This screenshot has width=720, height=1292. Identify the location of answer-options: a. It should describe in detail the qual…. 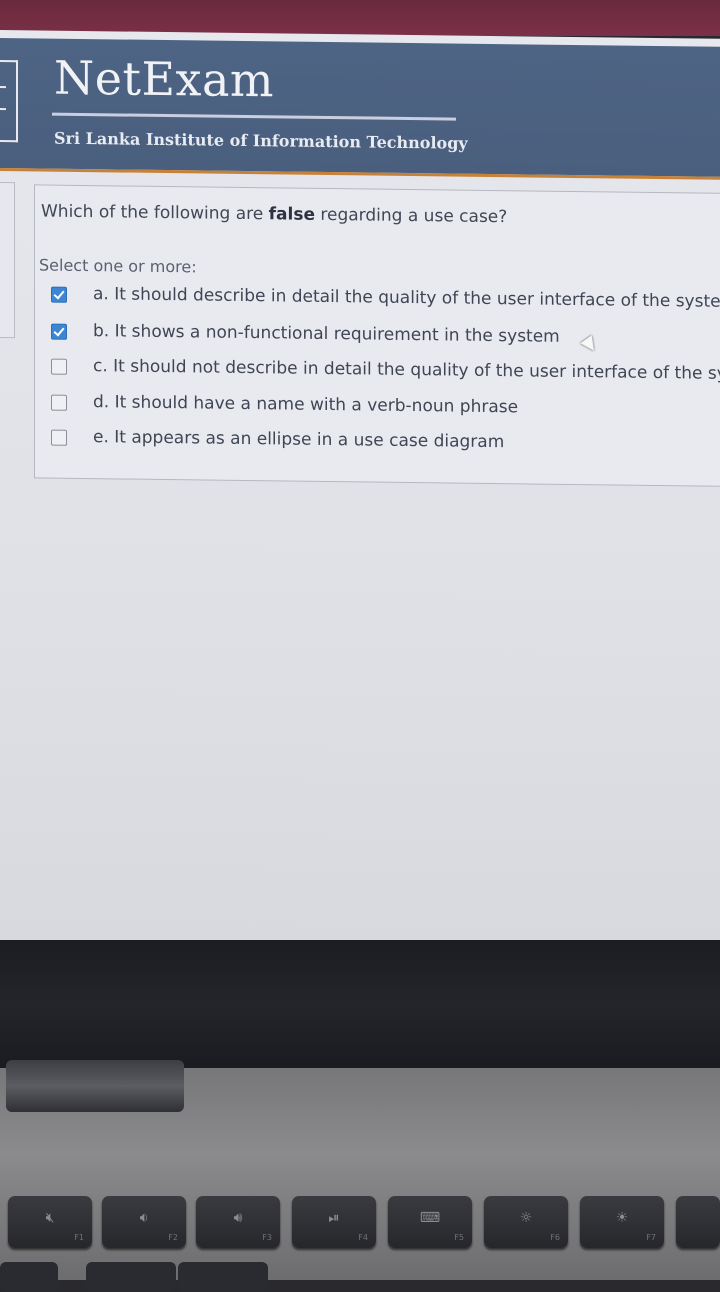
(377, 367).